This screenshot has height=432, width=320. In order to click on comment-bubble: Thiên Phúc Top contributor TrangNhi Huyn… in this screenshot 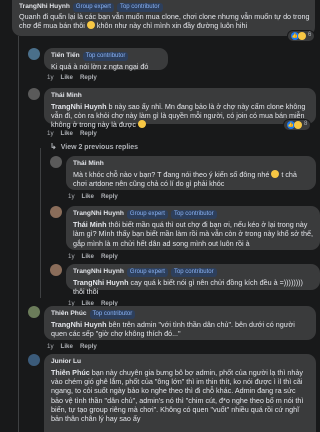, I will do `click(180, 323)`.